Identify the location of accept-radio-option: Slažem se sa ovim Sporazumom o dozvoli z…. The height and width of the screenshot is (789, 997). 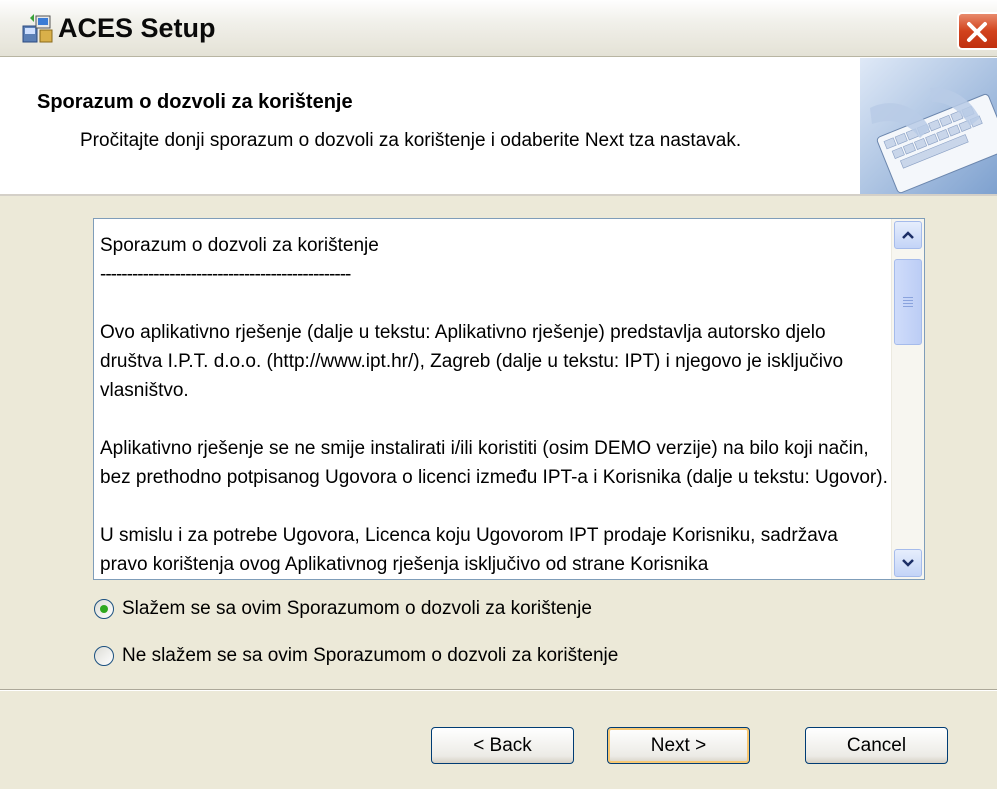
(343, 609).